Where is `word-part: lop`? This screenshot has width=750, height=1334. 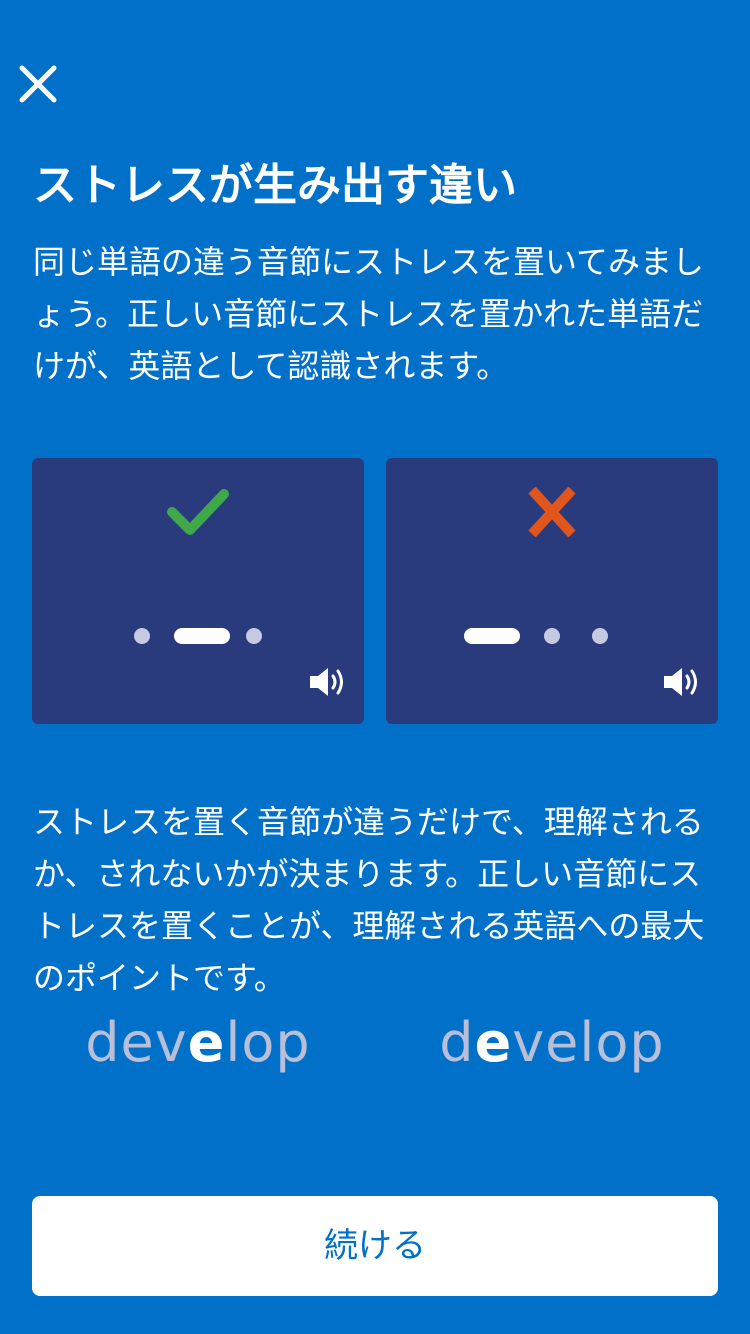 word-part: lop is located at coordinates (268, 1042).